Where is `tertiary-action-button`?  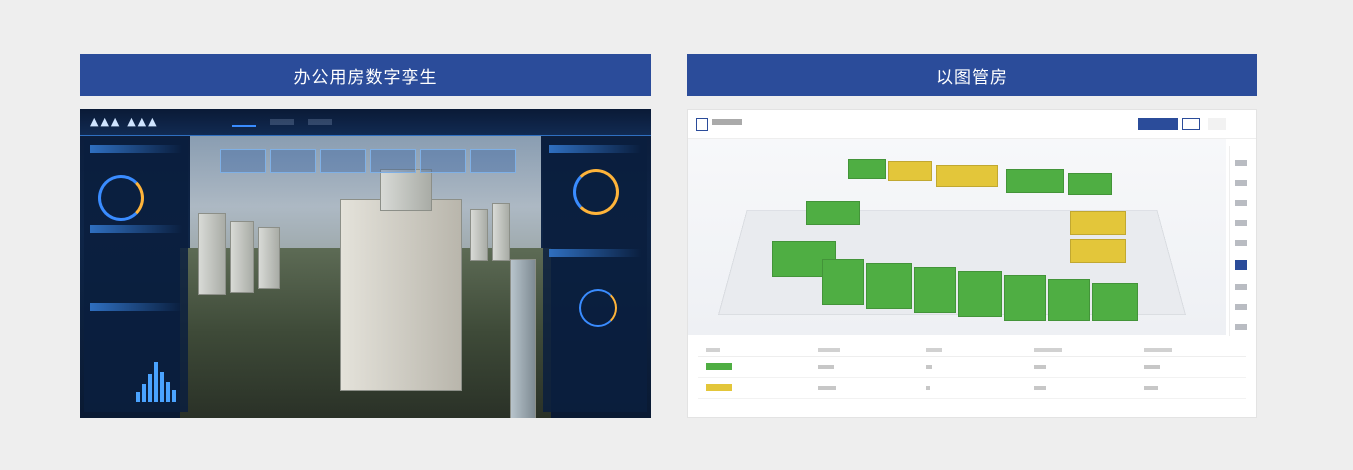 tertiary-action-button is located at coordinates (1217, 124).